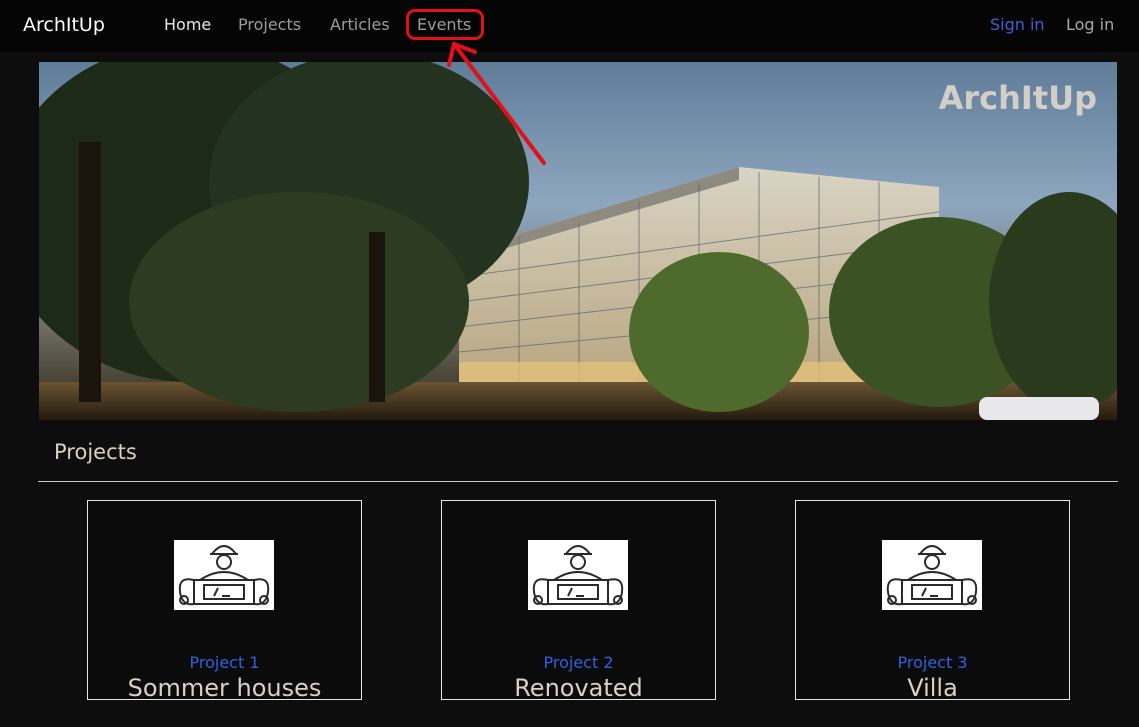  What do you see at coordinates (932, 688) in the screenshot?
I see `project-3-description: Villa` at bounding box center [932, 688].